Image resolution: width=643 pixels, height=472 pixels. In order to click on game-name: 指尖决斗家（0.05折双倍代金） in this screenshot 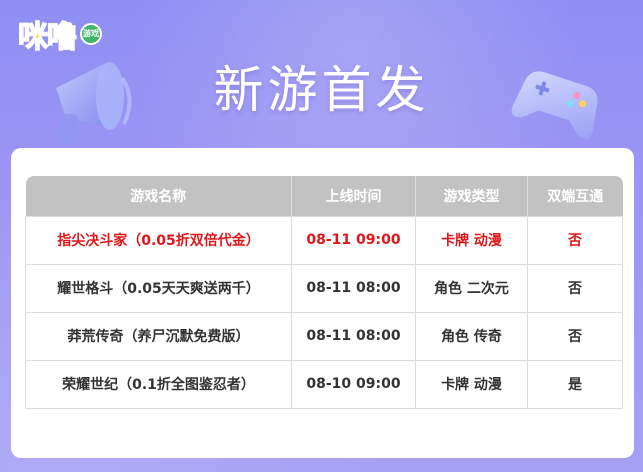, I will do `click(158, 240)`.